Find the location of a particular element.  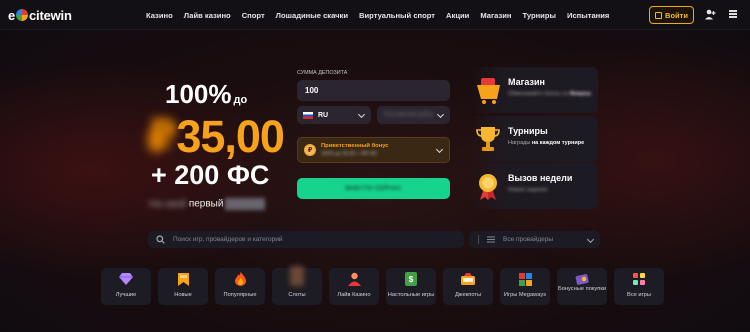

menu-lines is located at coordinates (733, 14).